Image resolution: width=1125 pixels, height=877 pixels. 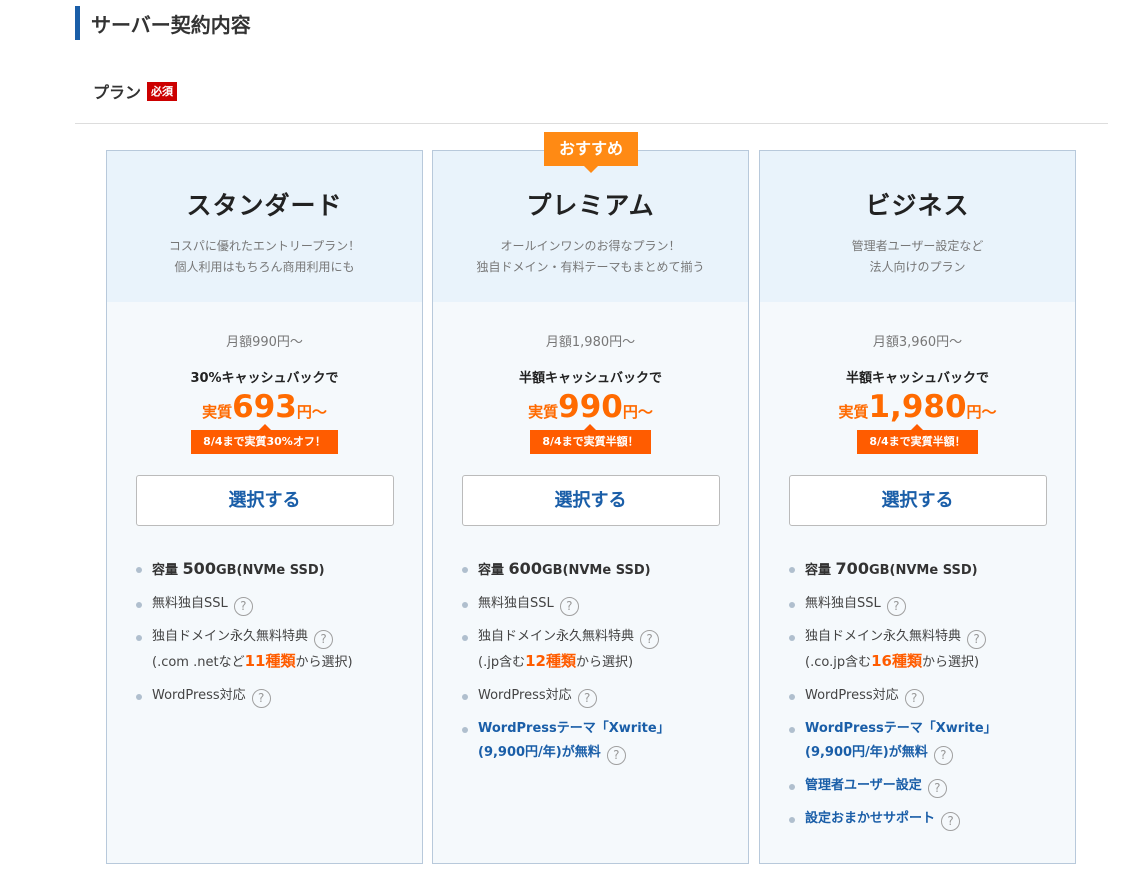 I want to click on domain-detail-pre: (.co.jp含む, so click(x=838, y=662).